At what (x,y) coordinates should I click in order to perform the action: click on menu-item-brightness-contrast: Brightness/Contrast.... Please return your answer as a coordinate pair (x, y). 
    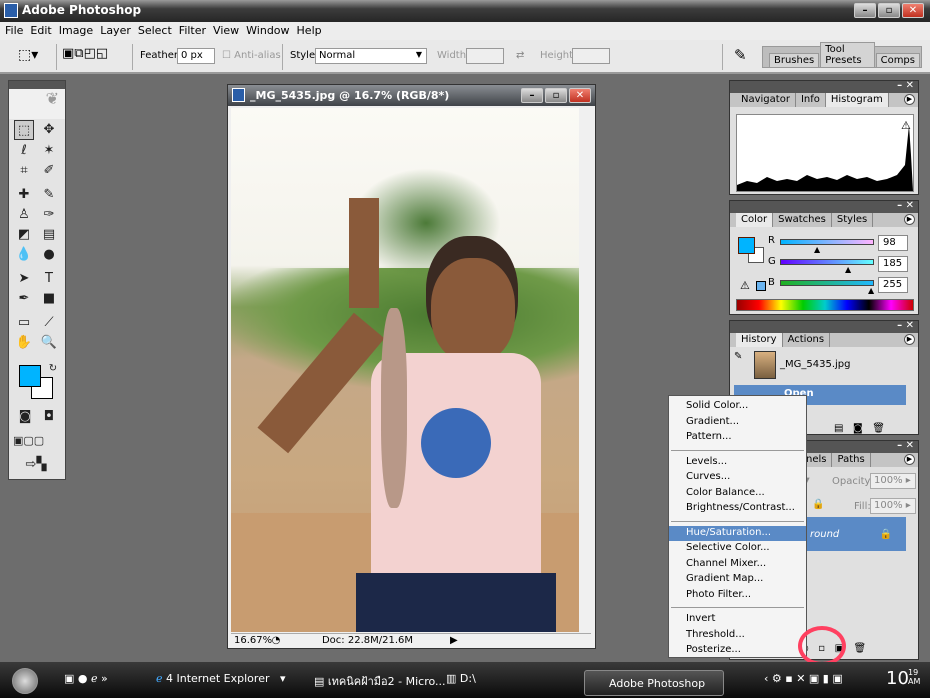
    Looking at the image, I should click on (737, 509).